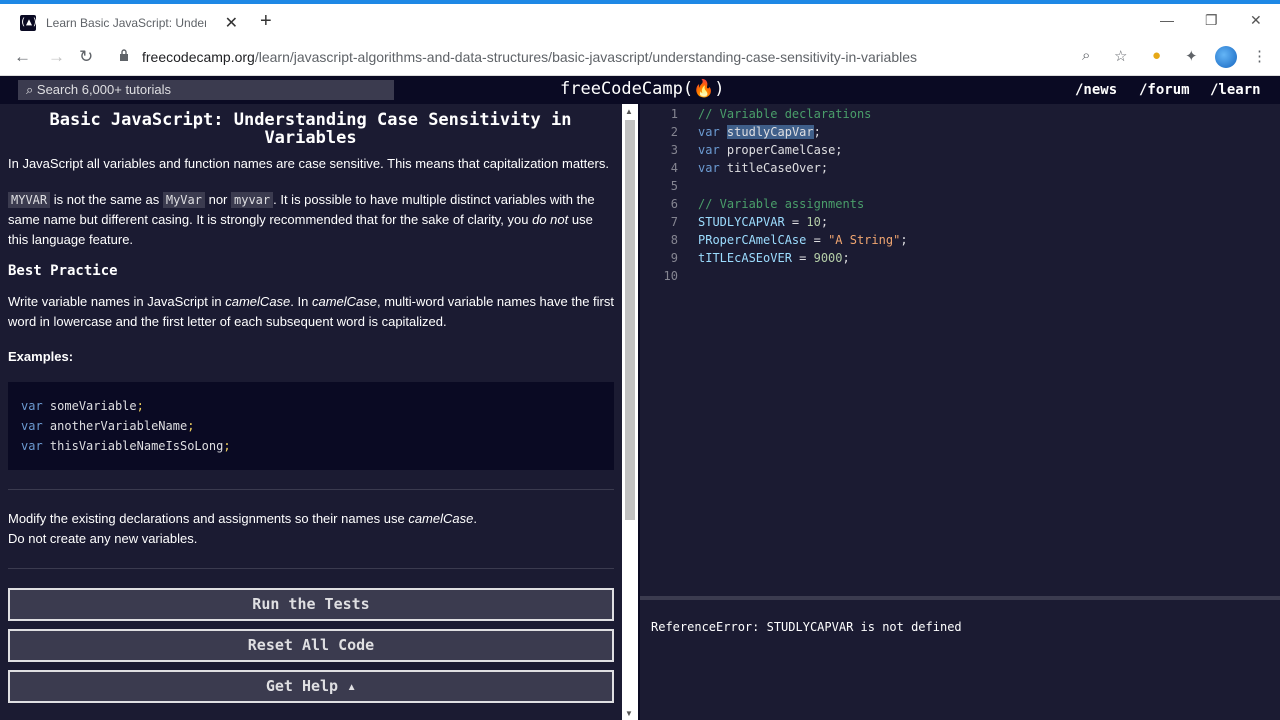 The height and width of the screenshot is (720, 1280). I want to click on line-number: 4, so click(674, 168).